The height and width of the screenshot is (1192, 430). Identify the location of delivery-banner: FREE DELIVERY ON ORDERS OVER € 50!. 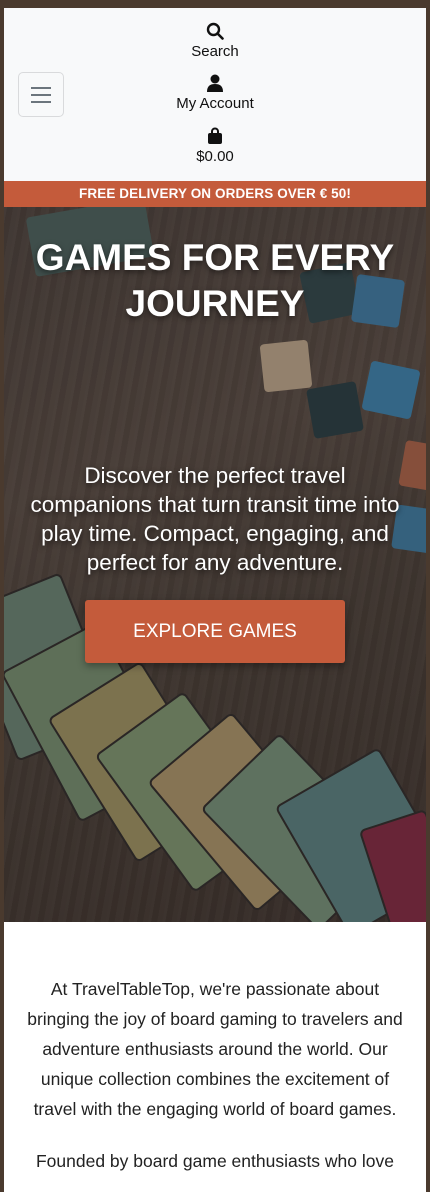
(215, 194).